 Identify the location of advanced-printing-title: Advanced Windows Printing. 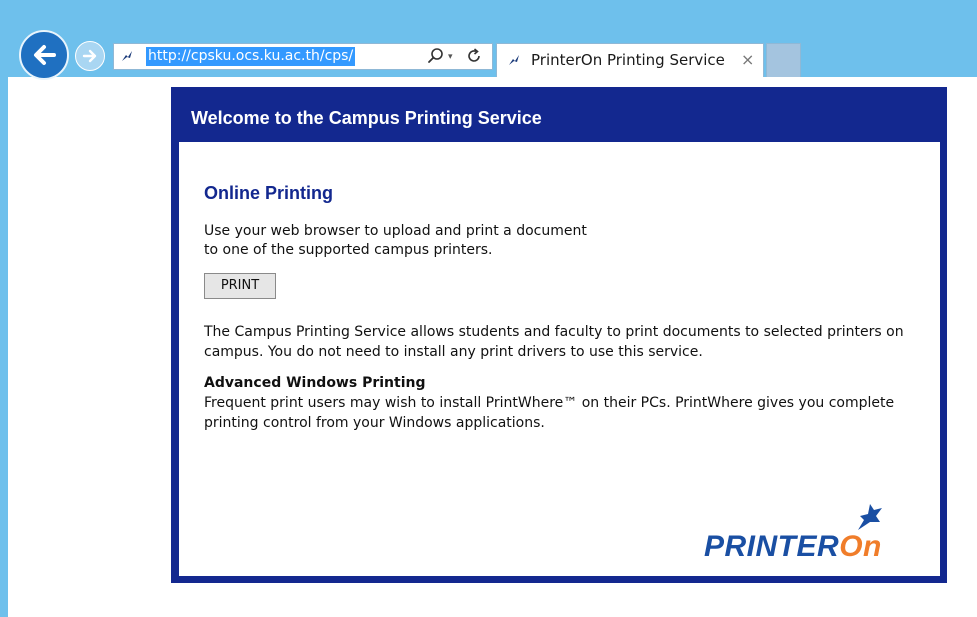
(315, 383).